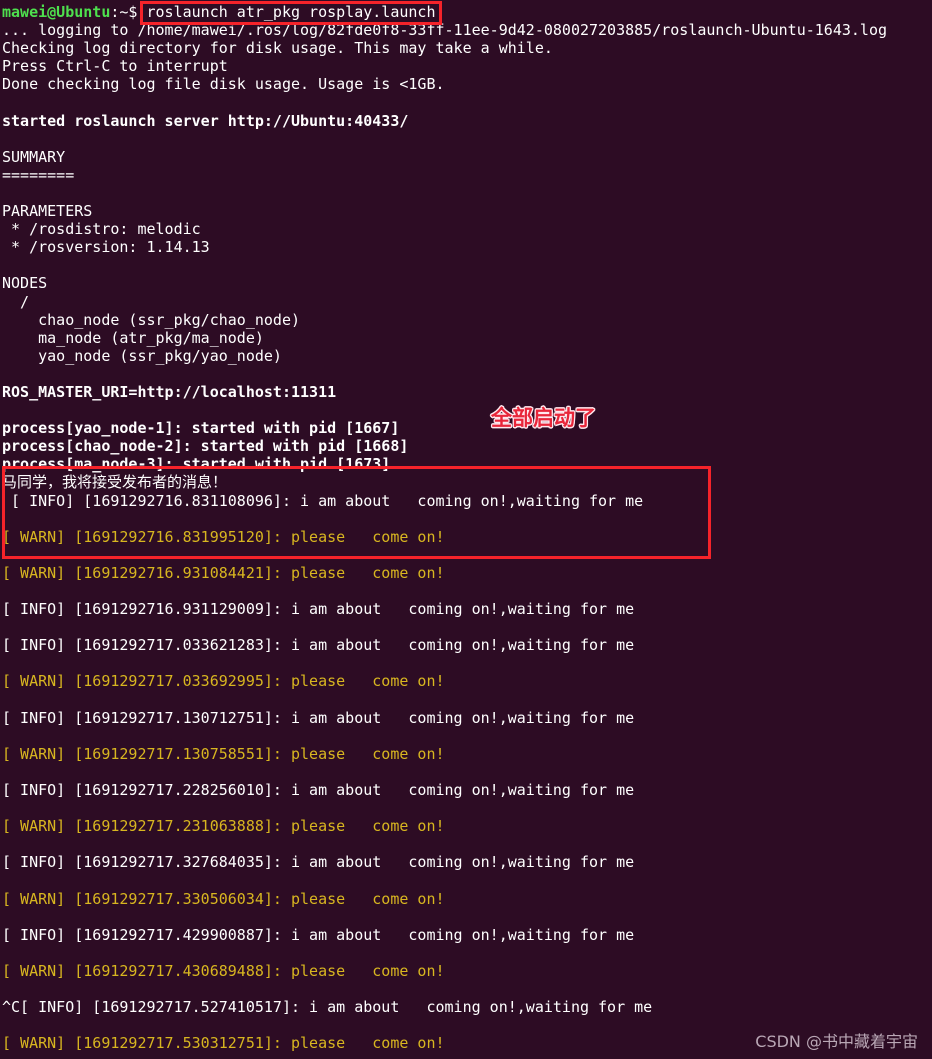 The width and height of the screenshot is (932, 1059). Describe the element at coordinates (124, 12) in the screenshot. I see `prompt-path-sign: :~$` at that location.